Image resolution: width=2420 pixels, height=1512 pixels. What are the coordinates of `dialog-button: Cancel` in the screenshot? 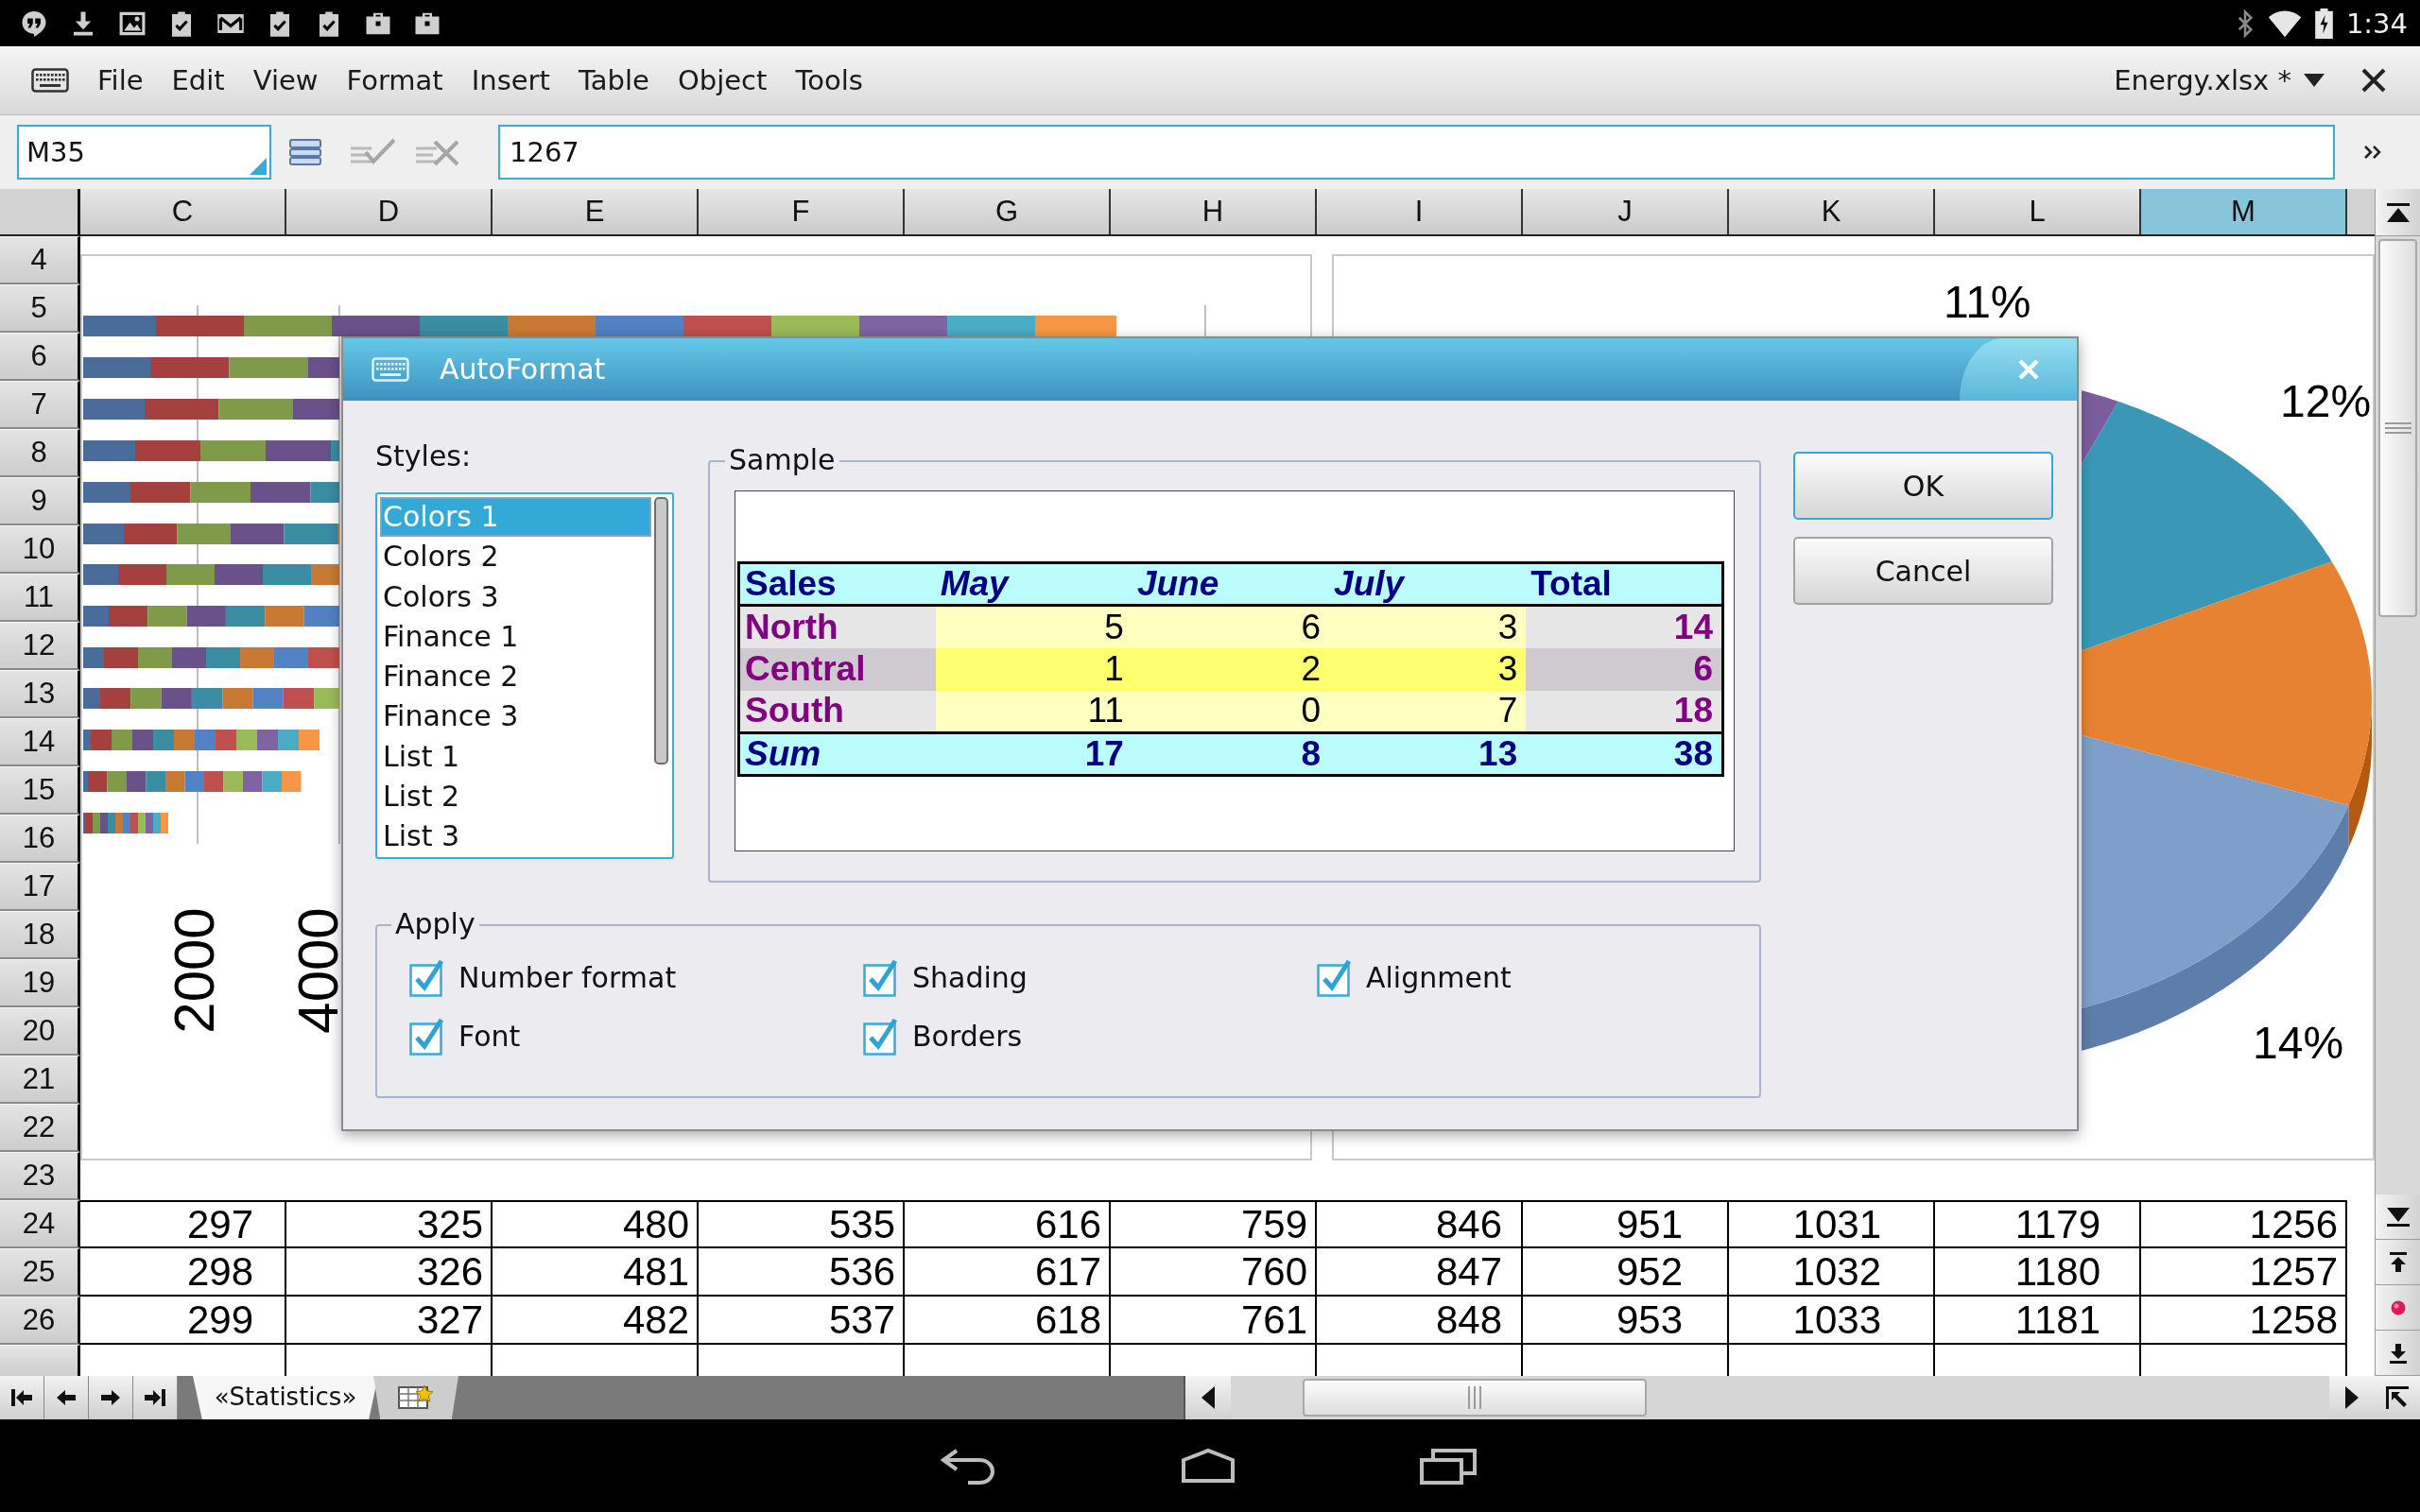 It's located at (1923, 571).